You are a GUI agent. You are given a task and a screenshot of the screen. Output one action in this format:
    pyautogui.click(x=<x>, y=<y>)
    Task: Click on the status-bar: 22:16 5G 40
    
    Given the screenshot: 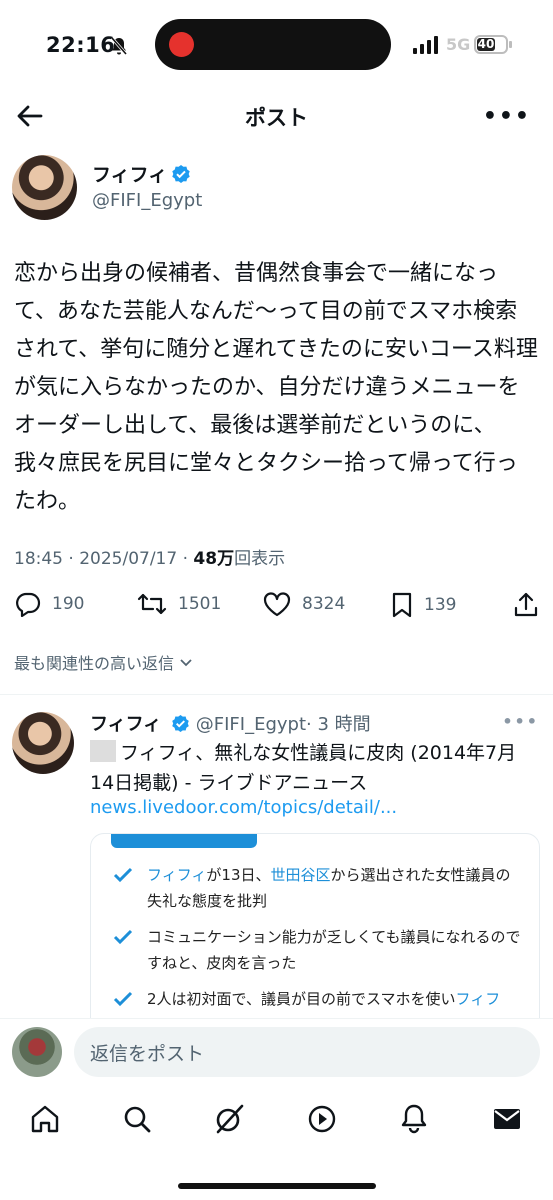 What is the action you would take?
    pyautogui.click(x=276, y=45)
    